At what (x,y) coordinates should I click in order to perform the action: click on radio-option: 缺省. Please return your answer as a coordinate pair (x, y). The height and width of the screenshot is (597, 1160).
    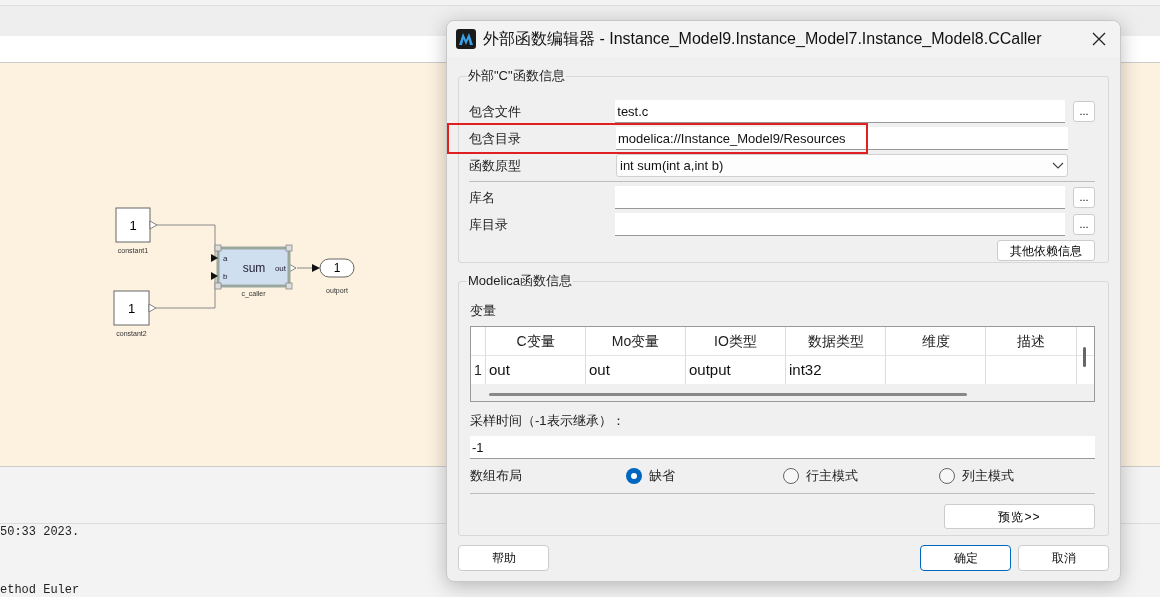
    Looking at the image, I should click on (704, 476).